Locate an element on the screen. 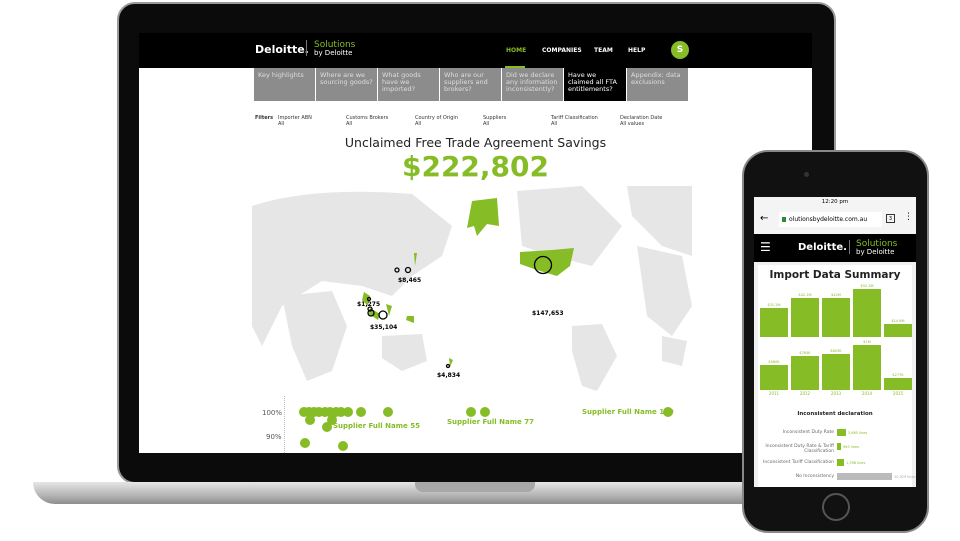  lock-icon is located at coordinates (784, 219).